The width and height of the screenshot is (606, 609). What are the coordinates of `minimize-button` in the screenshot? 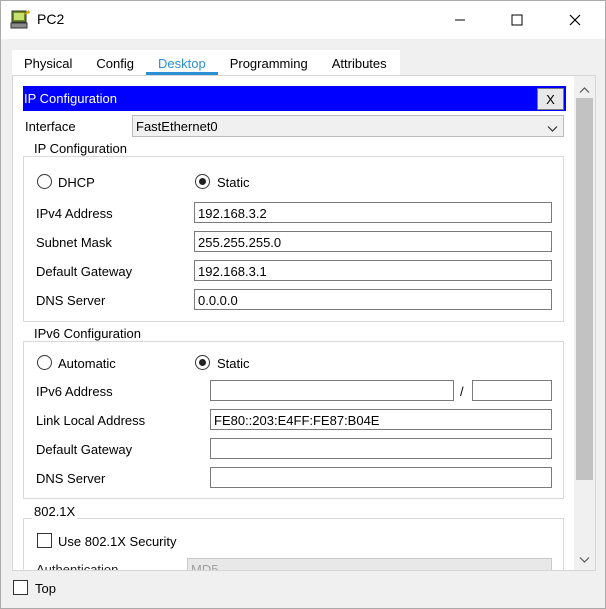 It's located at (460, 20).